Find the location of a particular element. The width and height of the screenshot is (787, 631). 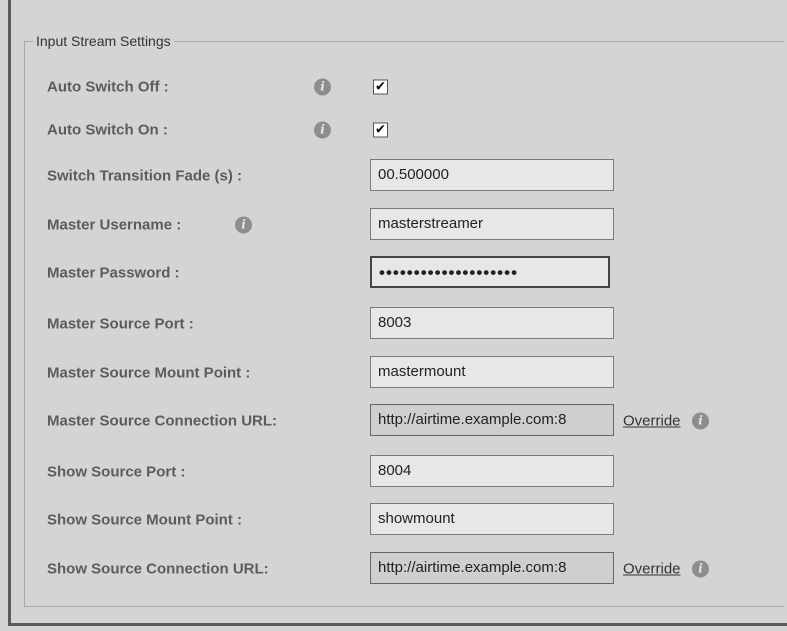

show-mount-row: Show Source Mount Point : showmount is located at coordinates (412, 520).